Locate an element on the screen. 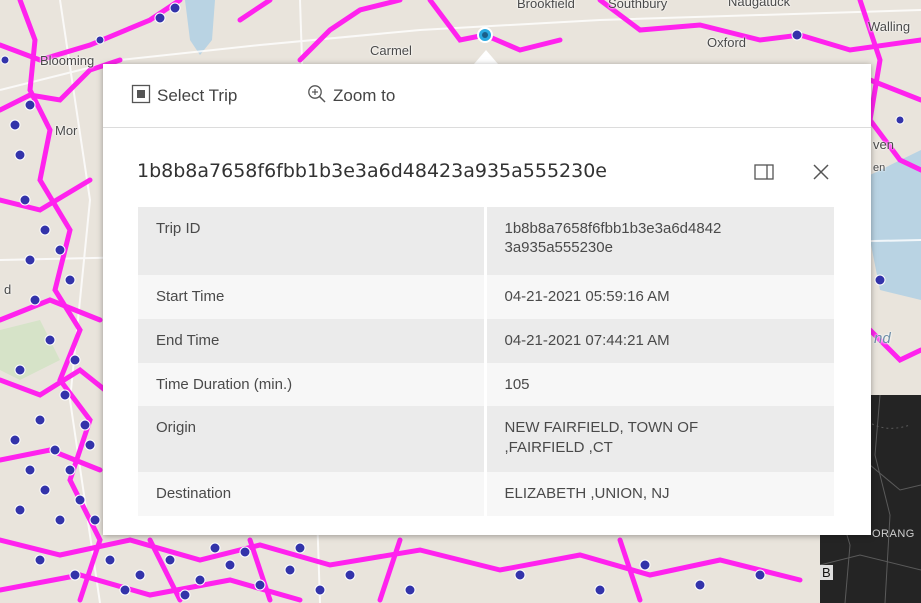 Image resolution: width=921 pixels, height=603 pixels. map-label-oxford: Oxford is located at coordinates (727, 42).